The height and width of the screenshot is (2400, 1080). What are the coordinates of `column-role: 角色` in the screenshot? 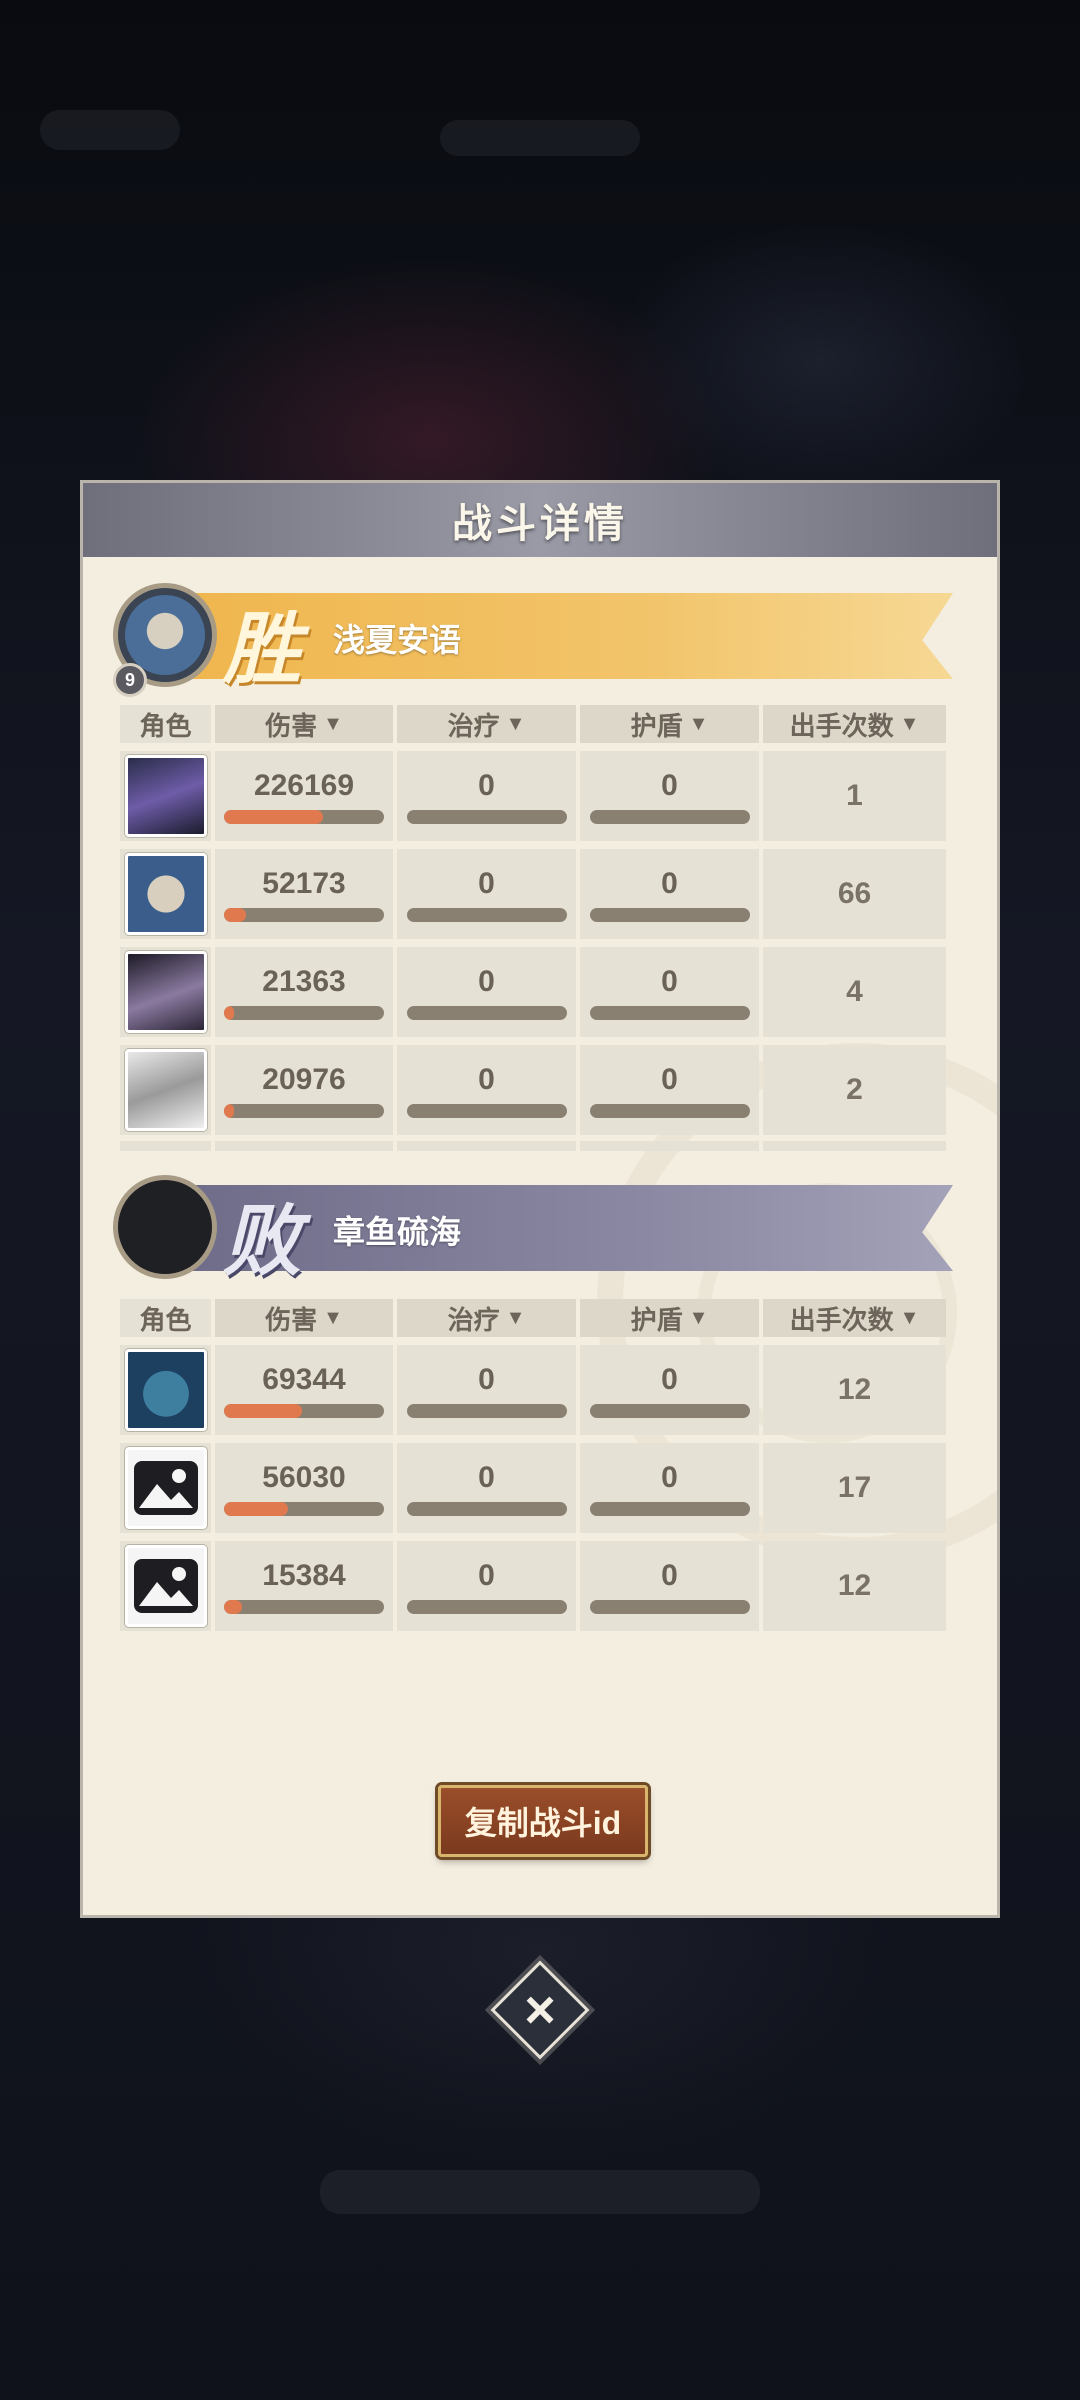 It's located at (165, 724).